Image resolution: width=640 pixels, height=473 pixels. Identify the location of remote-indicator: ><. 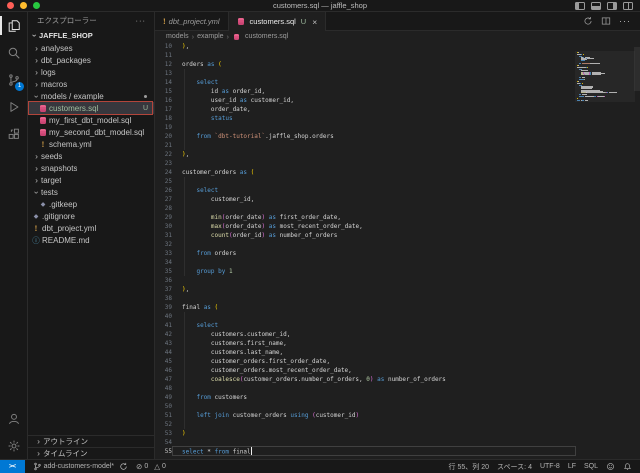
(12, 466).